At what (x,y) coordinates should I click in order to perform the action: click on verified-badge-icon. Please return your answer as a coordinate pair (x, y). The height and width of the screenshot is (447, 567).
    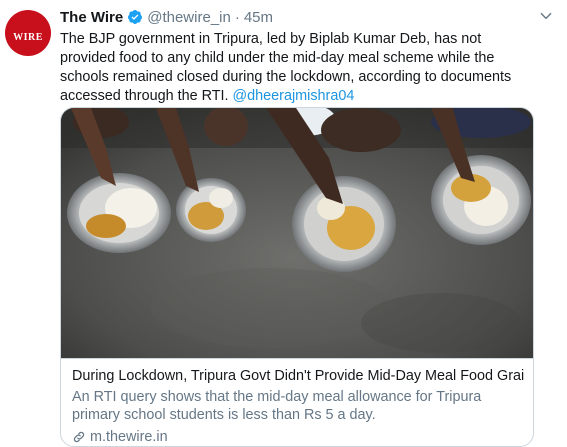
    Looking at the image, I should click on (135, 17).